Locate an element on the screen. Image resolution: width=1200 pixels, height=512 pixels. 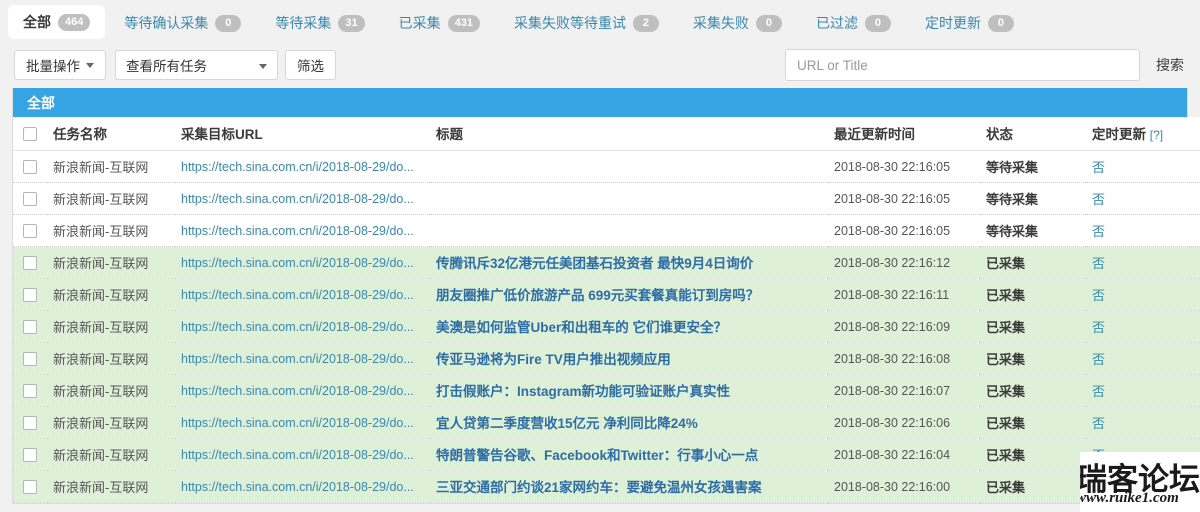
bulk-actions-button: 批量操作 is located at coordinates (60, 65).